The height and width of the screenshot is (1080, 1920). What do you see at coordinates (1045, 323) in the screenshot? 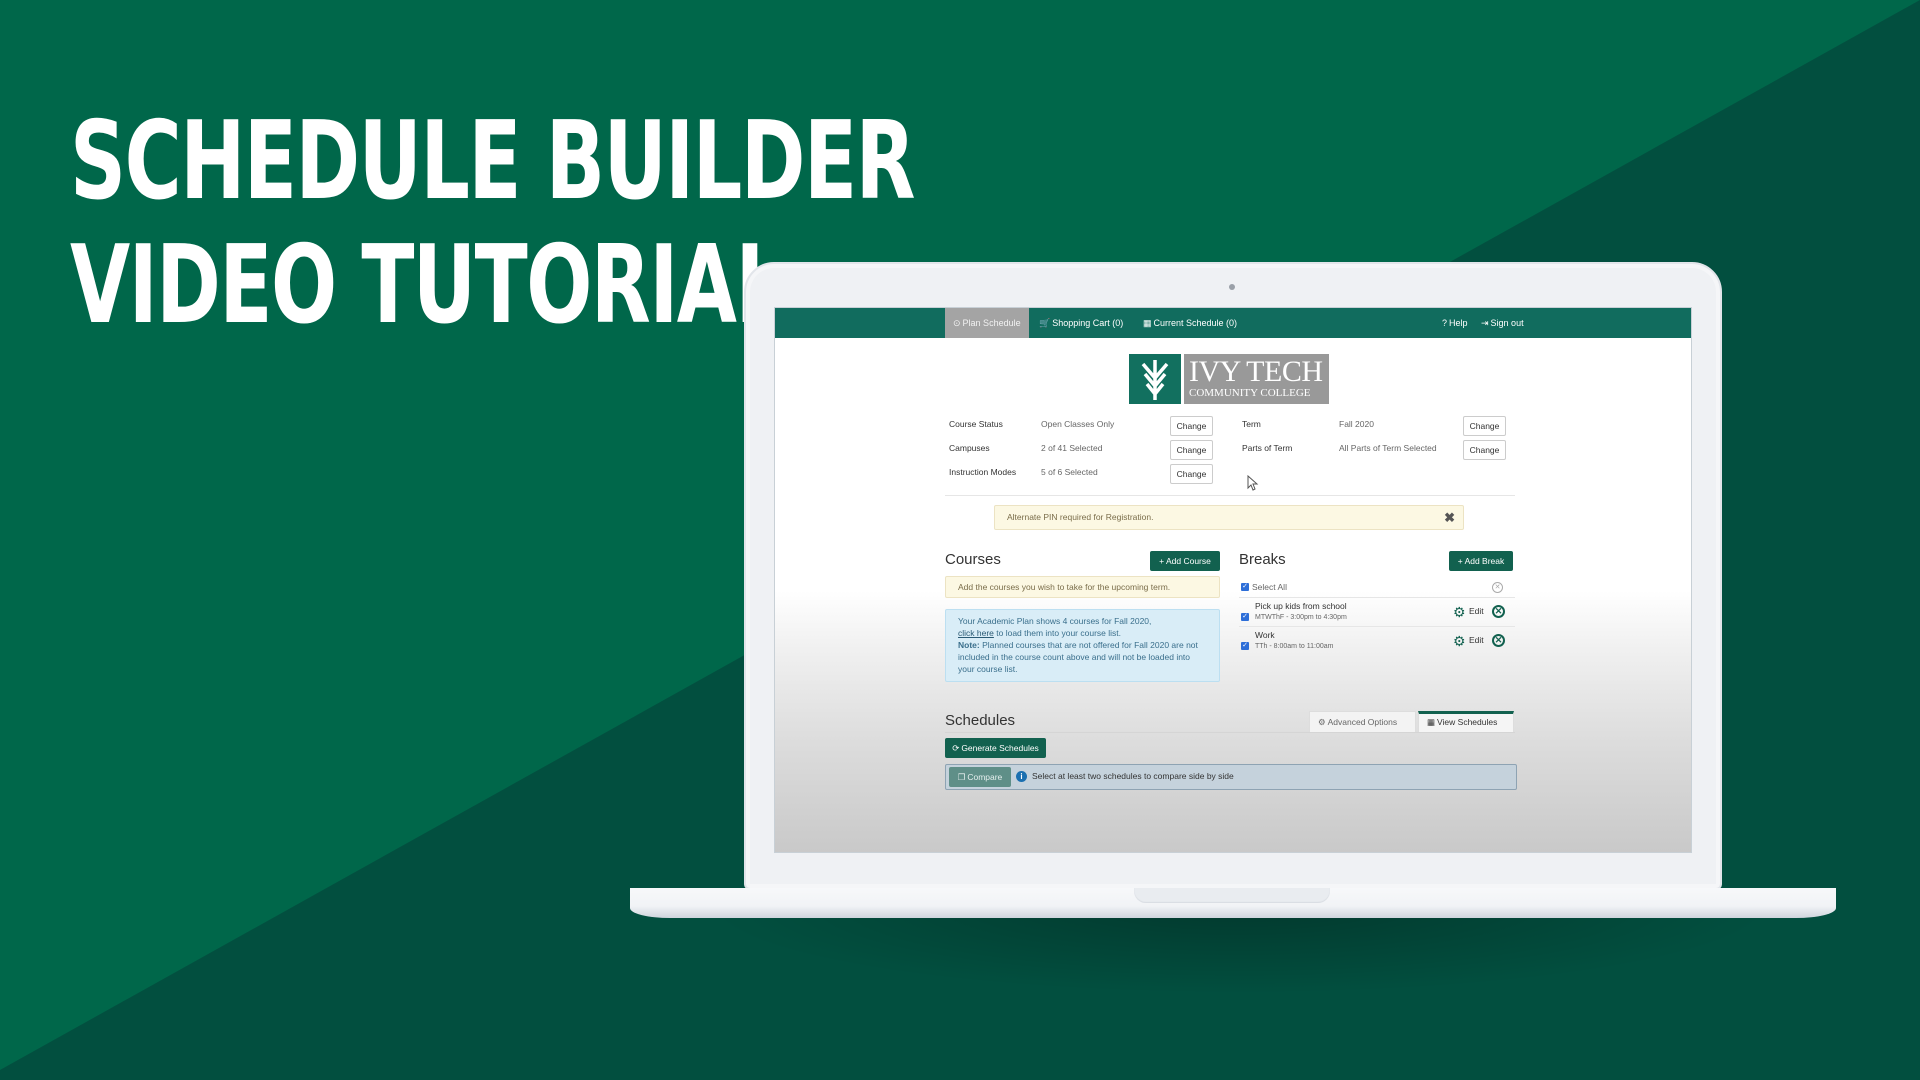
I see `cart-icon: 🛒` at bounding box center [1045, 323].